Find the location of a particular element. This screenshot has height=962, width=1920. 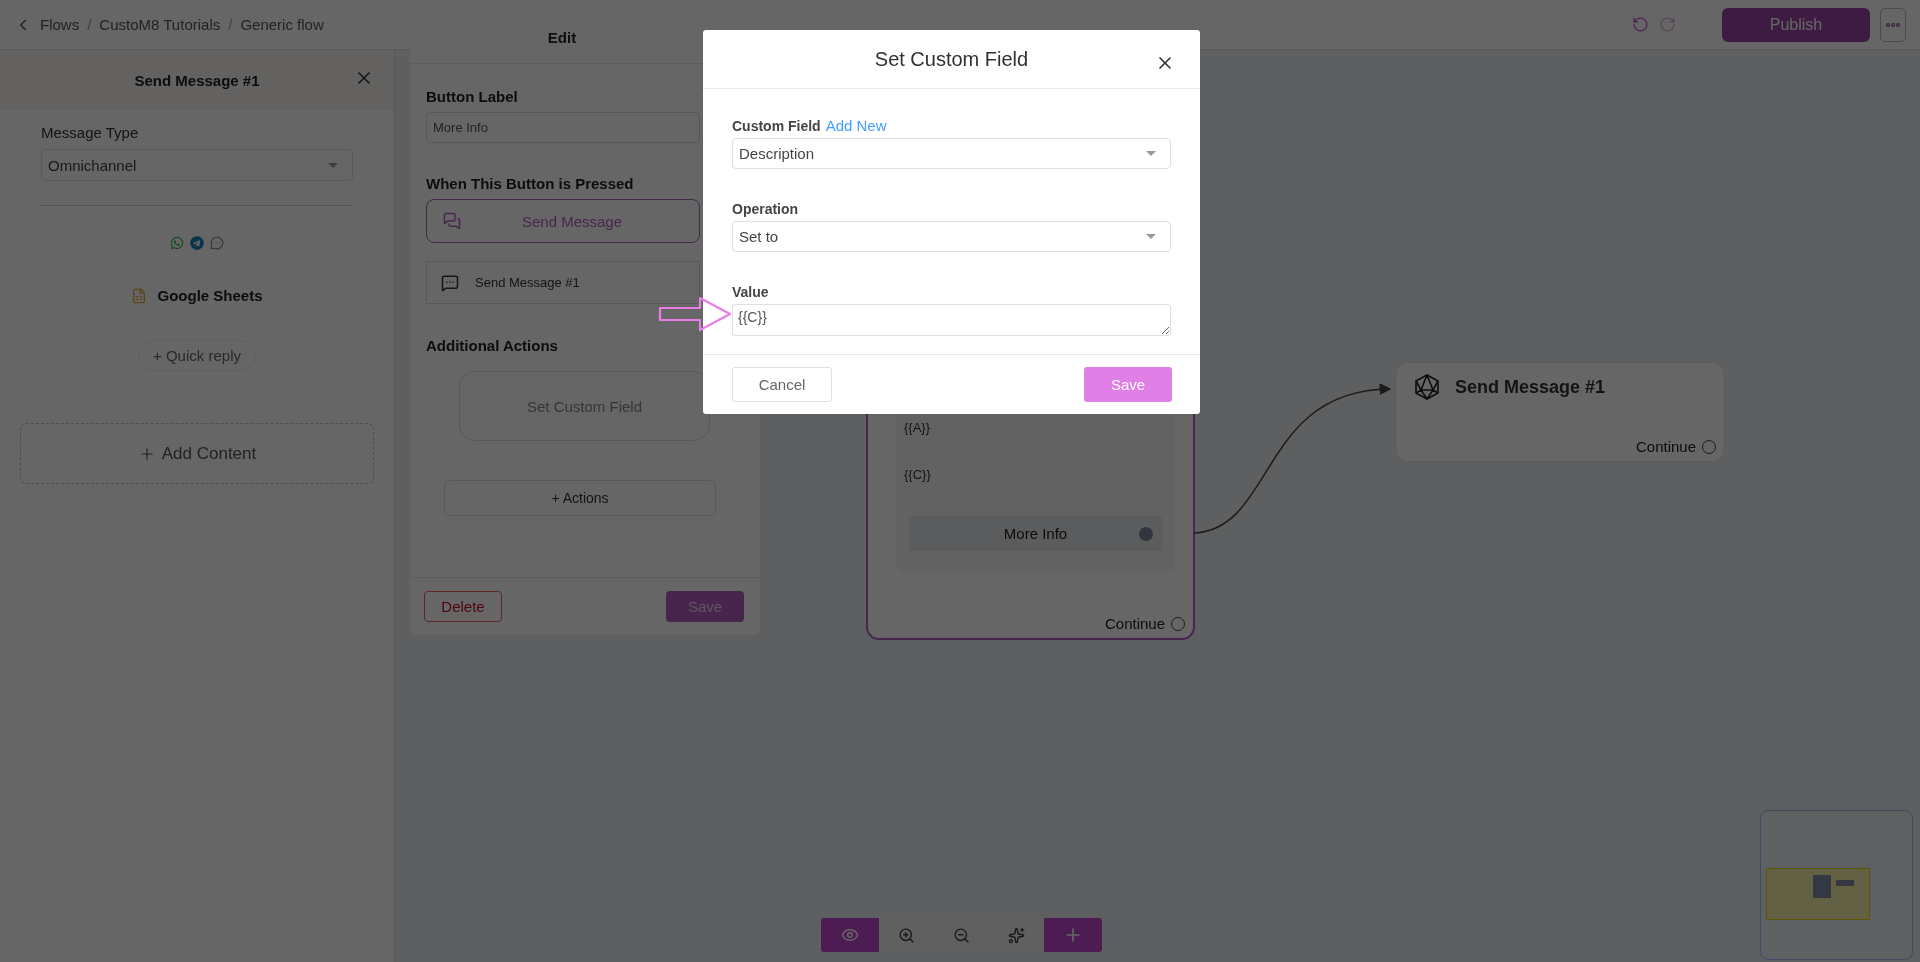

zoom-in-icon is located at coordinates (906, 935).